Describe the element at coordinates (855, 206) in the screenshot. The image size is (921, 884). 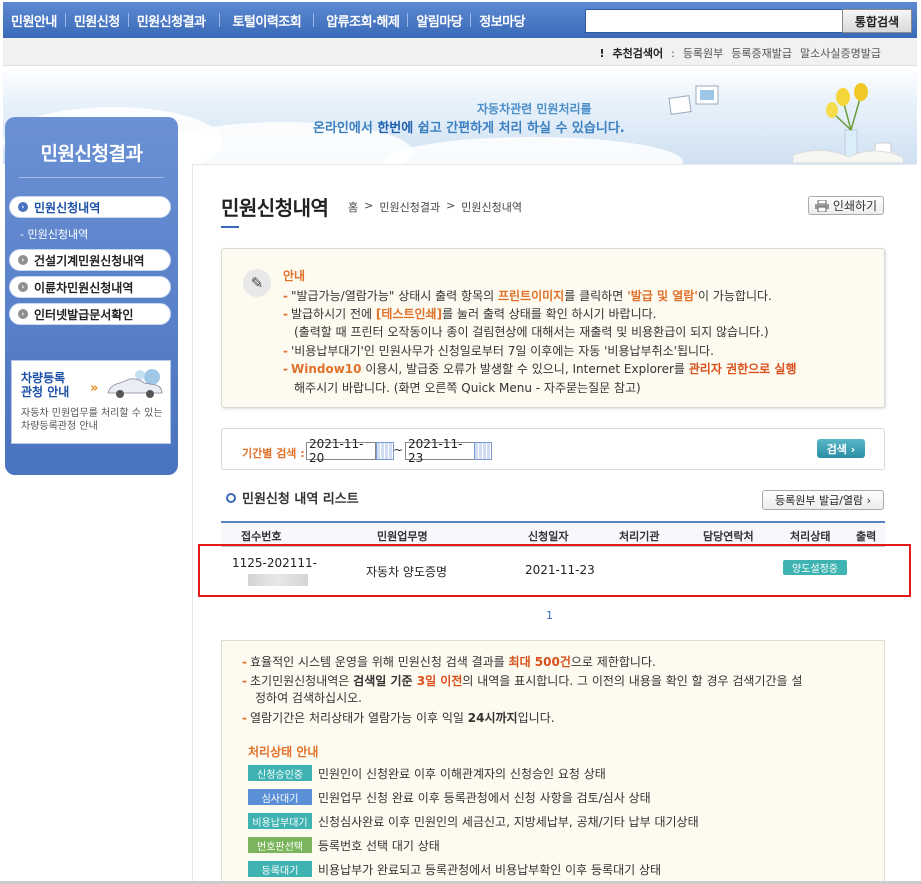
I see `print-label: 인쇄하기` at that location.